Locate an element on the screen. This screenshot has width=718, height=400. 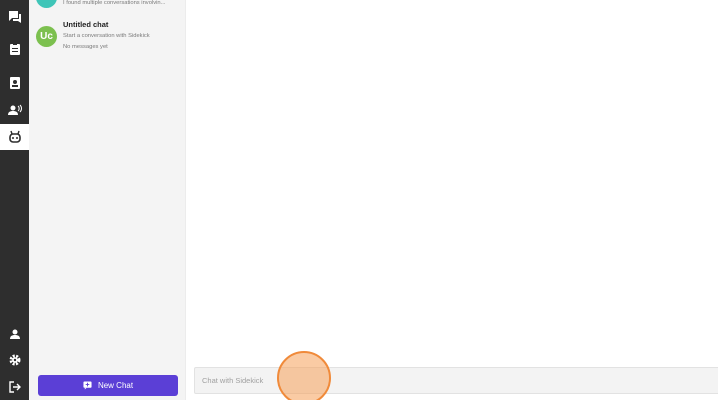
clipboard-icon is located at coordinates (14, 49).